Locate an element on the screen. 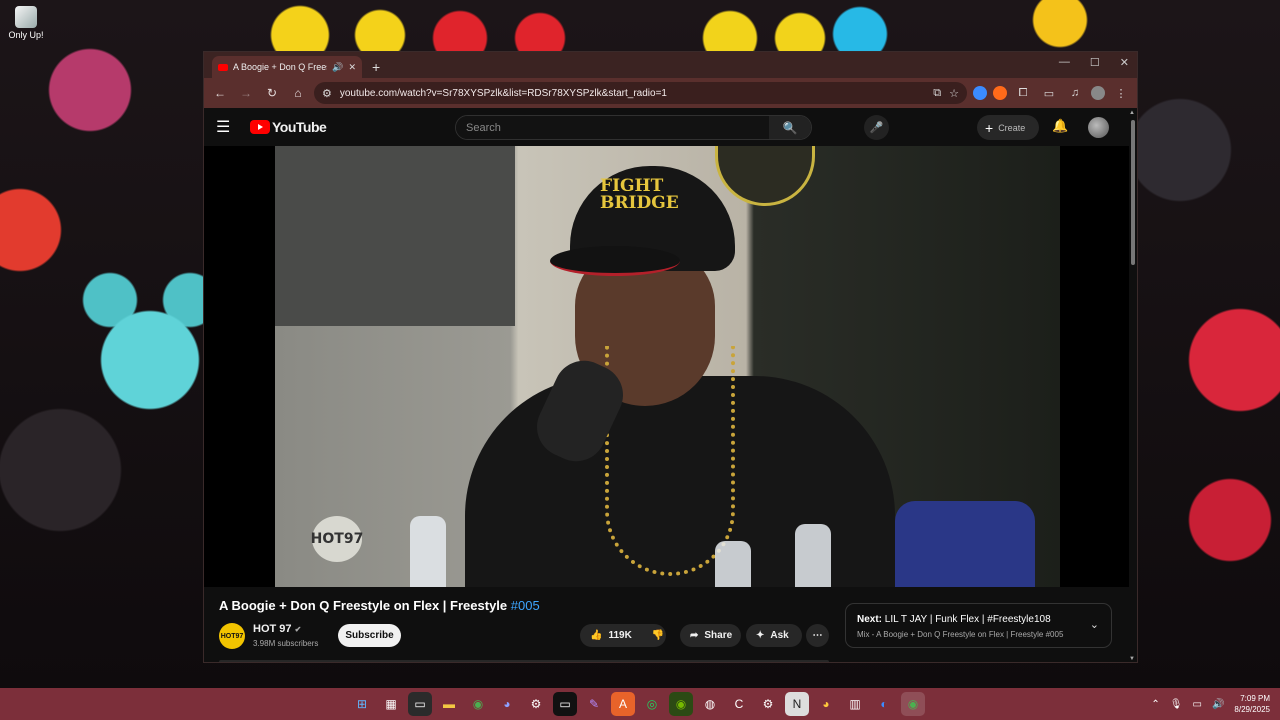 This screenshot has width=1280, height=720. youtube-play-icon is located at coordinates (260, 127).